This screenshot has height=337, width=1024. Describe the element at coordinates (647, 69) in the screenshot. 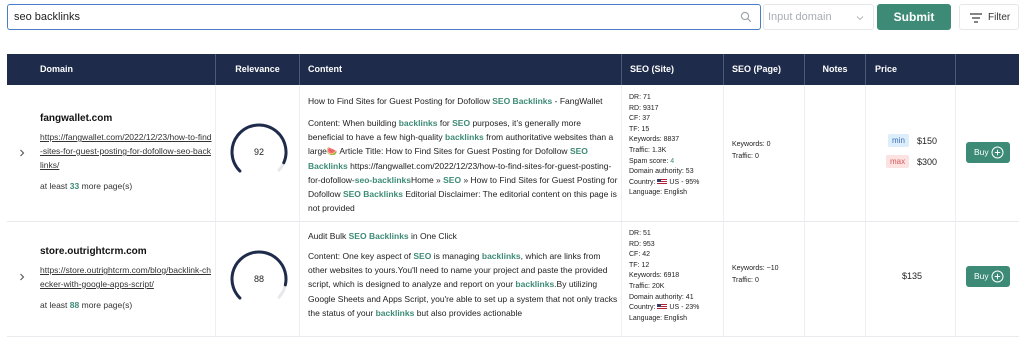

I see `col-seo-site: SEO (Site)` at that location.